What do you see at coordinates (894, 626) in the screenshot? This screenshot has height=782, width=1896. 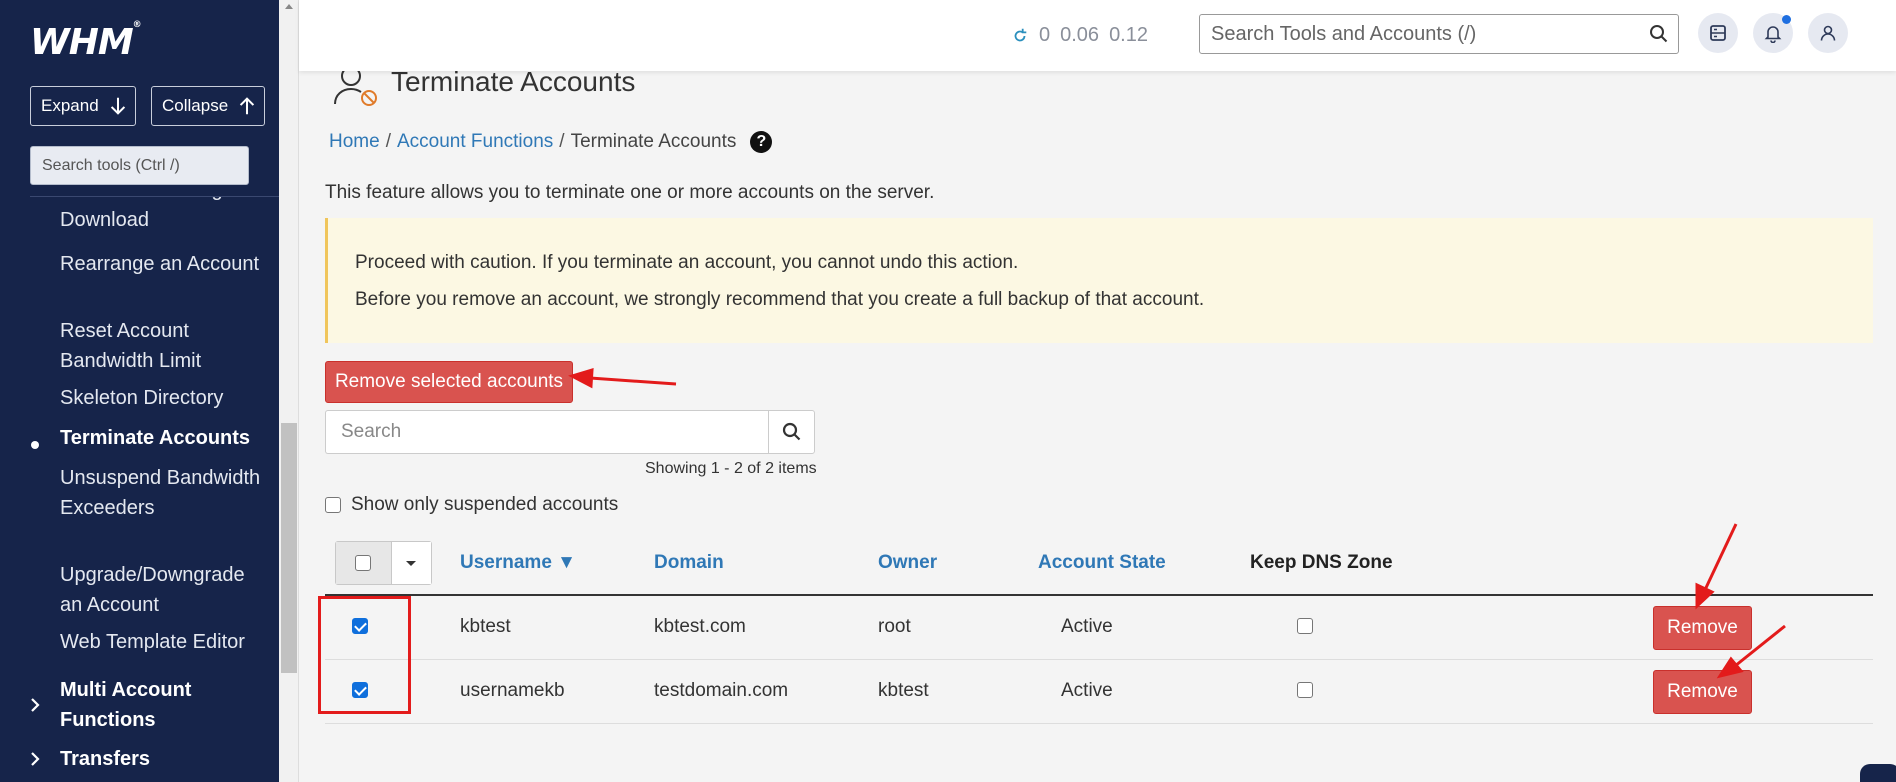 I see `cell-owner: root` at bounding box center [894, 626].